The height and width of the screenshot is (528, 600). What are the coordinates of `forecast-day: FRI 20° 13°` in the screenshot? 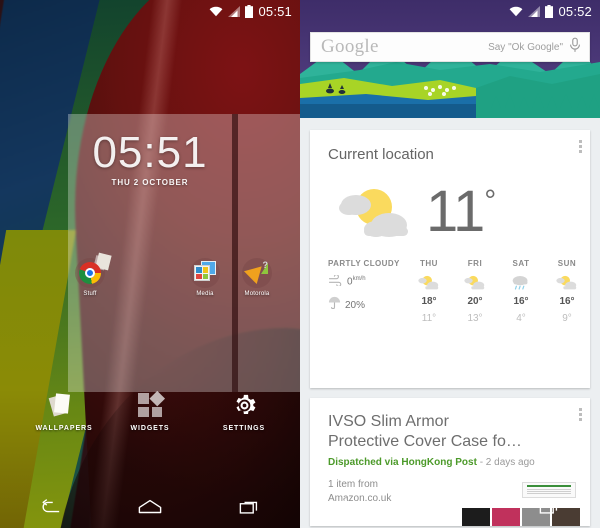 It's located at (475, 291).